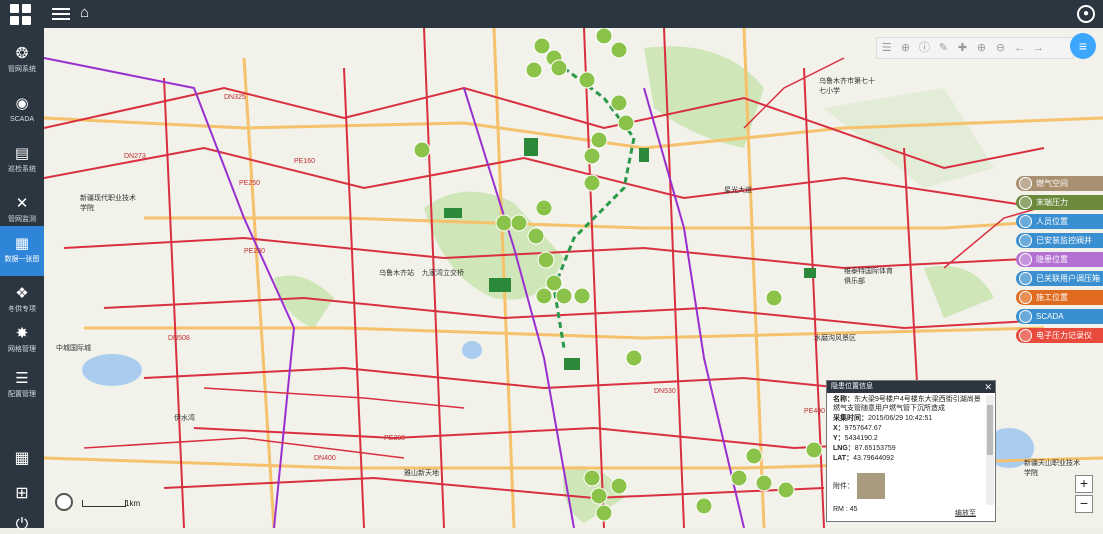  What do you see at coordinates (22, 243) in the screenshot?
I see `map-icon: ▦` at bounding box center [22, 243].